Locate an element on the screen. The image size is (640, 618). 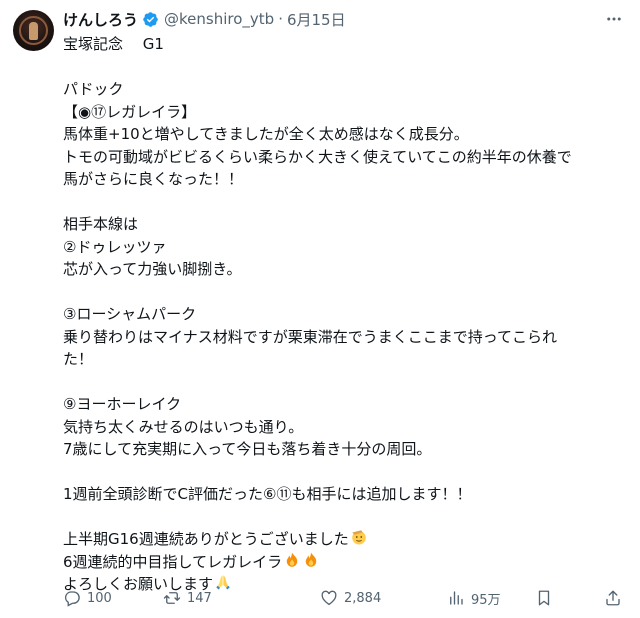
tweet-line: ③ローシャムパーク is located at coordinates (130, 314).